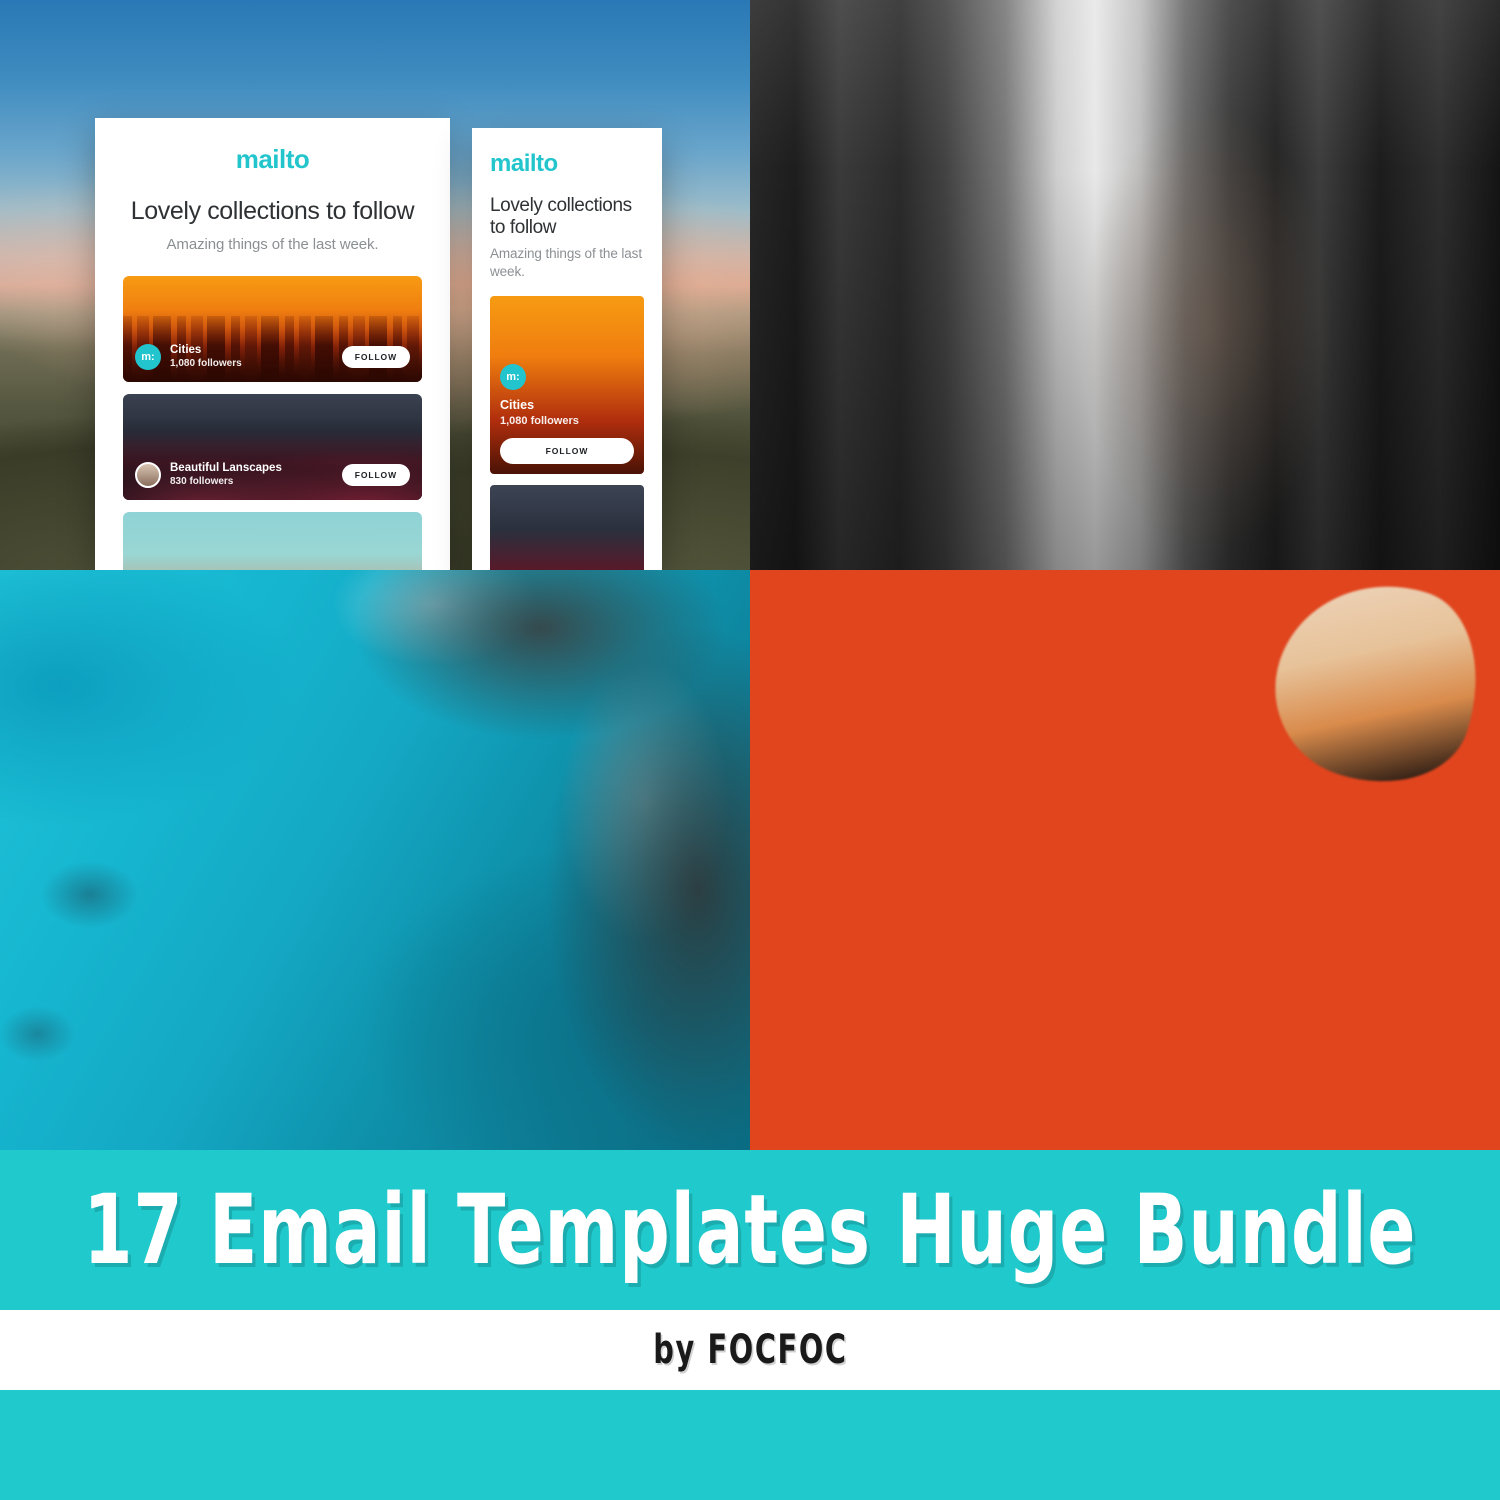  I want to click on banner-title: 17 Email Templates Huge Bundle, so click(750, 1230).